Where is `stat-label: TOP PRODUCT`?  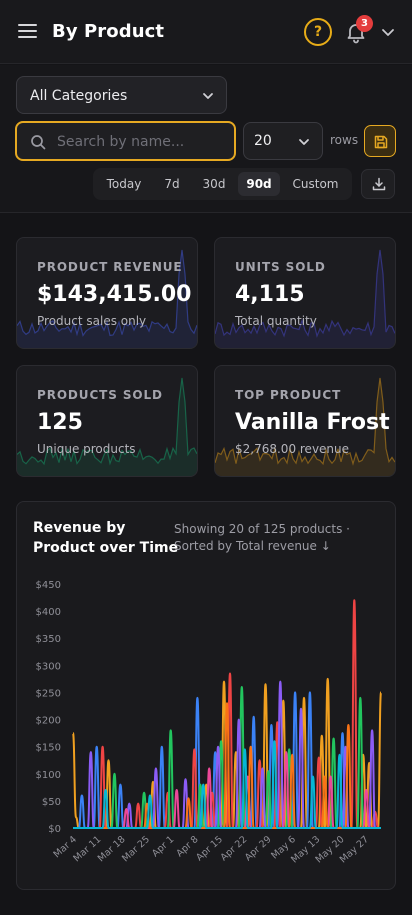 stat-label: TOP PRODUCT is located at coordinates (288, 395).